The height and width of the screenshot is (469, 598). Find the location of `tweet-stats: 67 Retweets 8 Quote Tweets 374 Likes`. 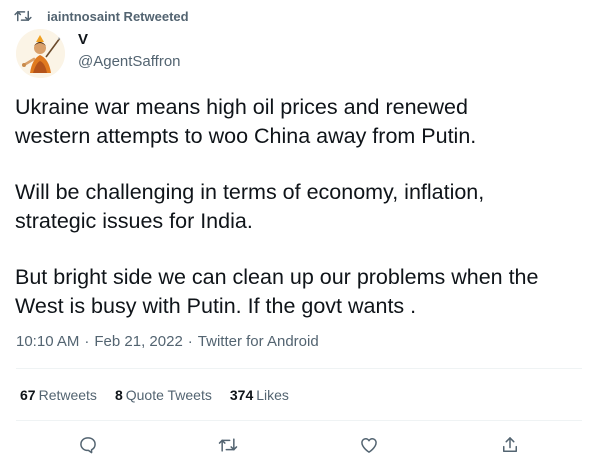

tweet-stats: 67 Retweets 8 Quote Tweets 374 Likes is located at coordinates (163, 395).